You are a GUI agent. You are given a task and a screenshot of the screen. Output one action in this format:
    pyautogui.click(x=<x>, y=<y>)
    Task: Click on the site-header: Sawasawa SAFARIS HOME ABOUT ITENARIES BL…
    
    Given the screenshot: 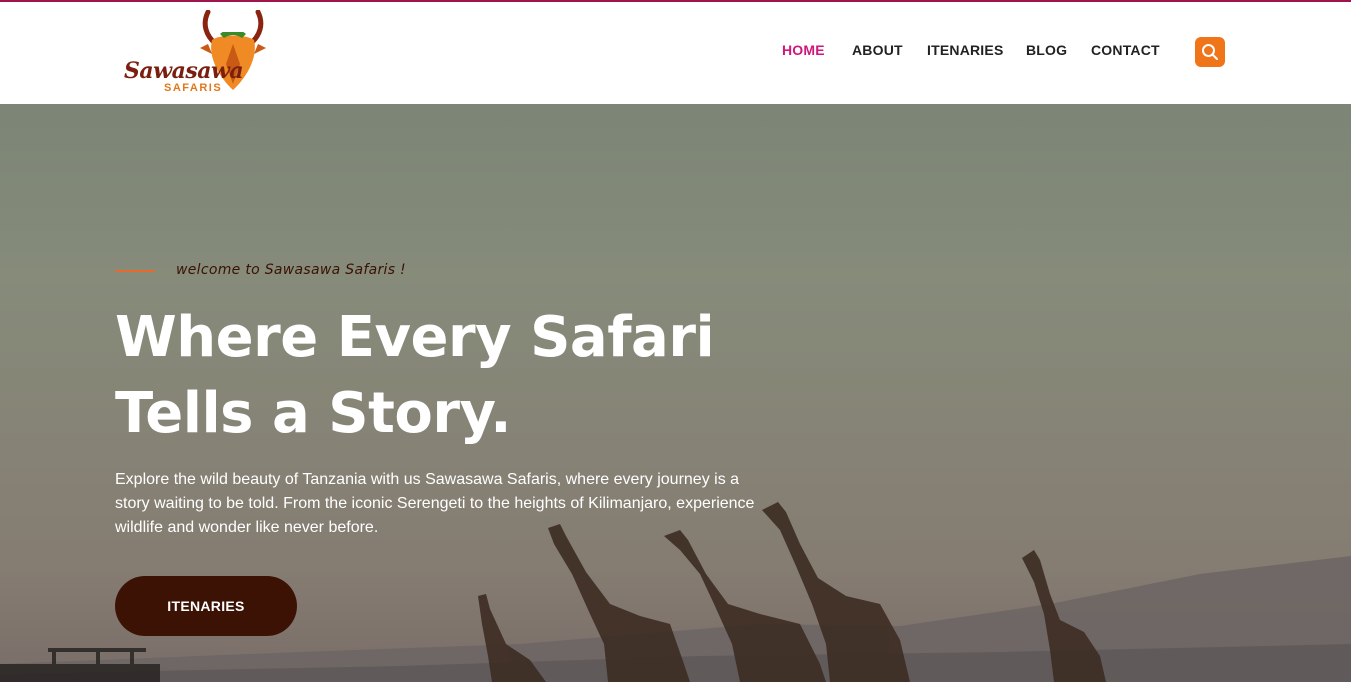 What is the action you would take?
    pyautogui.click(x=675, y=53)
    